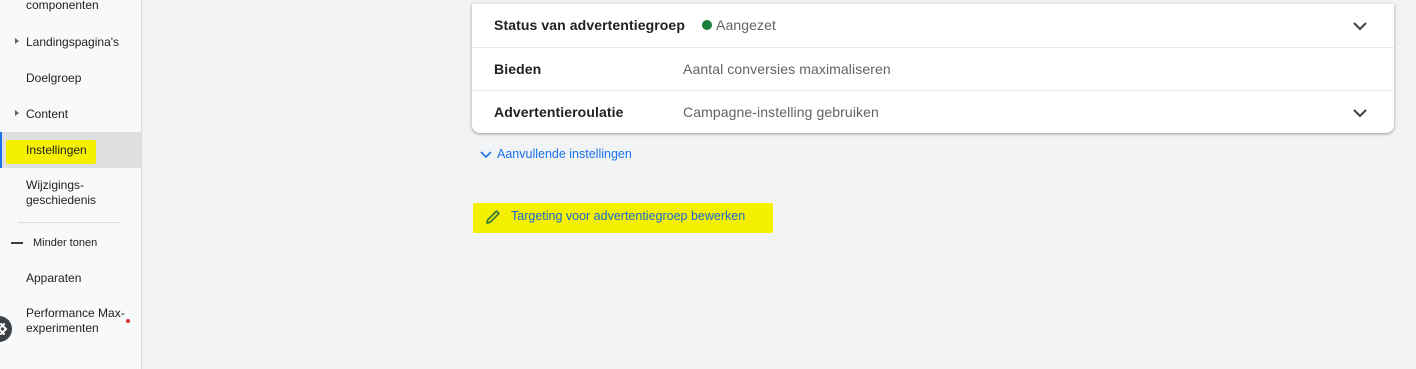 The image size is (1416, 369). I want to click on sidebar-item-instellingen: Instellingen, so click(70, 150).